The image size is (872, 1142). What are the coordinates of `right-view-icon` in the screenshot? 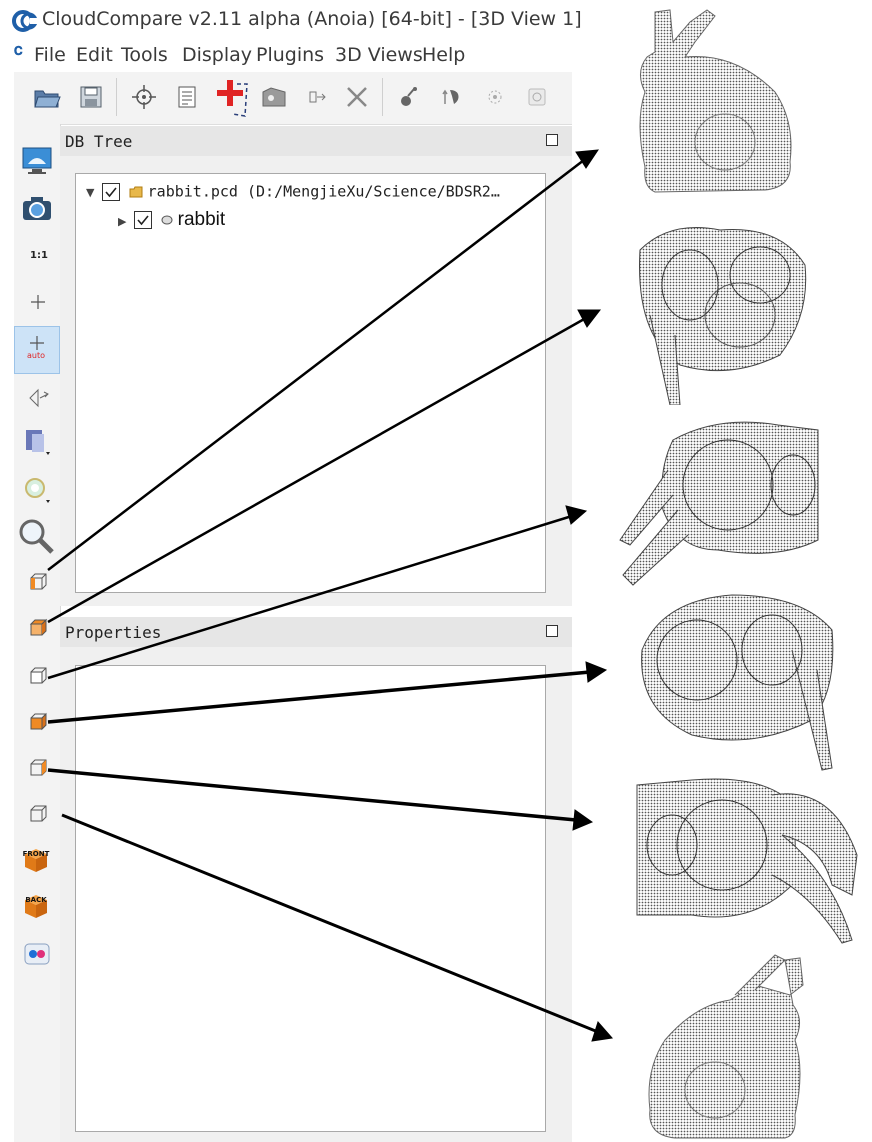 It's located at (38, 814).